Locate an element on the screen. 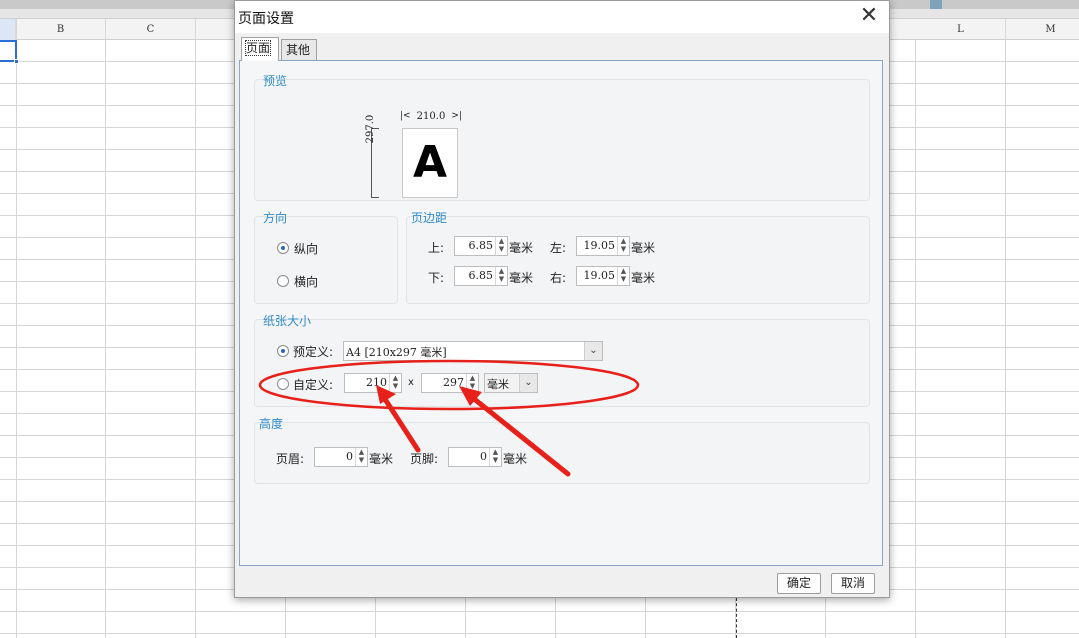 The height and width of the screenshot is (638, 1079). orientation-group-title: 方向 is located at coordinates (275, 218).